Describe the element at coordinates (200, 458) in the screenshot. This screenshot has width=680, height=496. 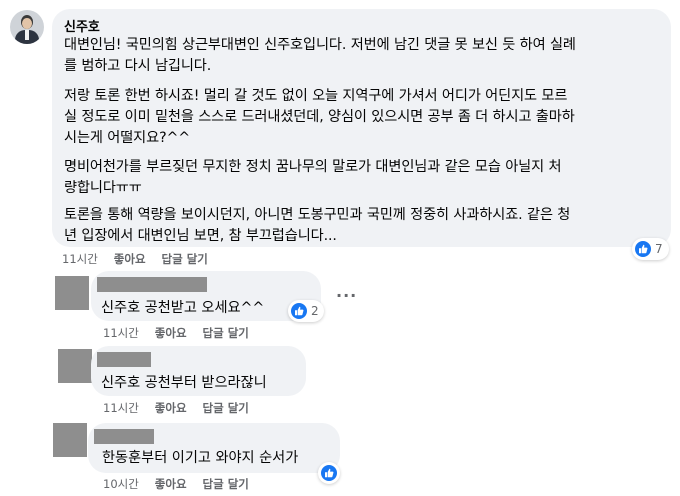
I see `reply-text: 한동훈부터 이기고 와야지 순서가` at that location.